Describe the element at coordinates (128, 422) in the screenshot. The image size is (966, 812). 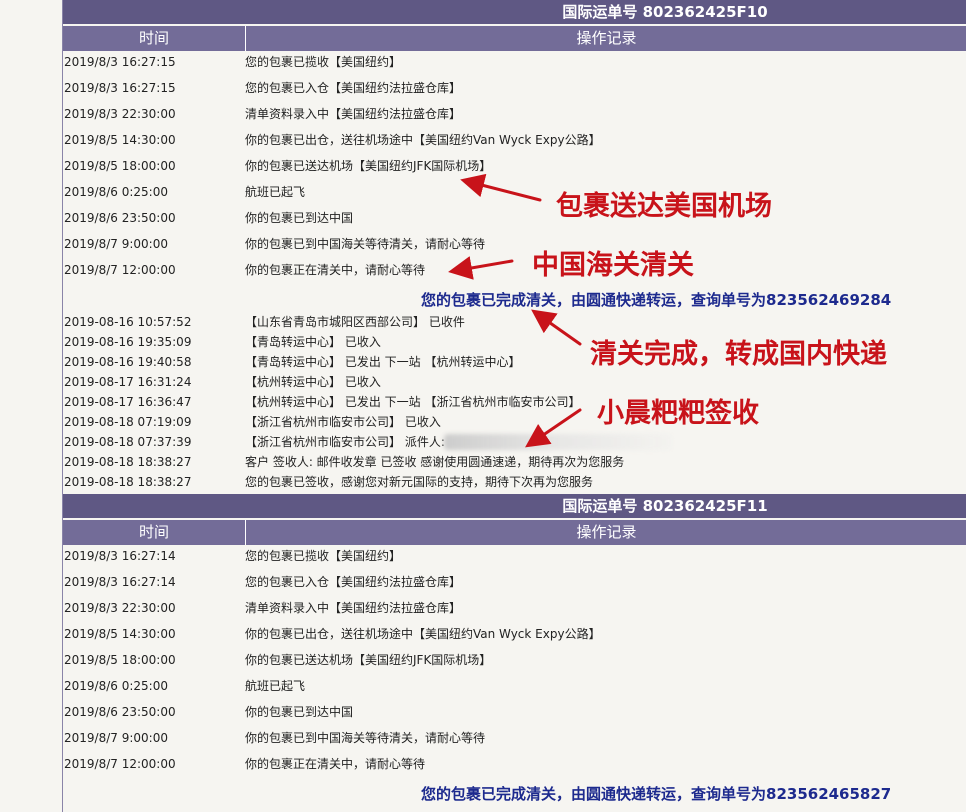
I see `row-time: 2019-08-18 07:19:09` at that location.